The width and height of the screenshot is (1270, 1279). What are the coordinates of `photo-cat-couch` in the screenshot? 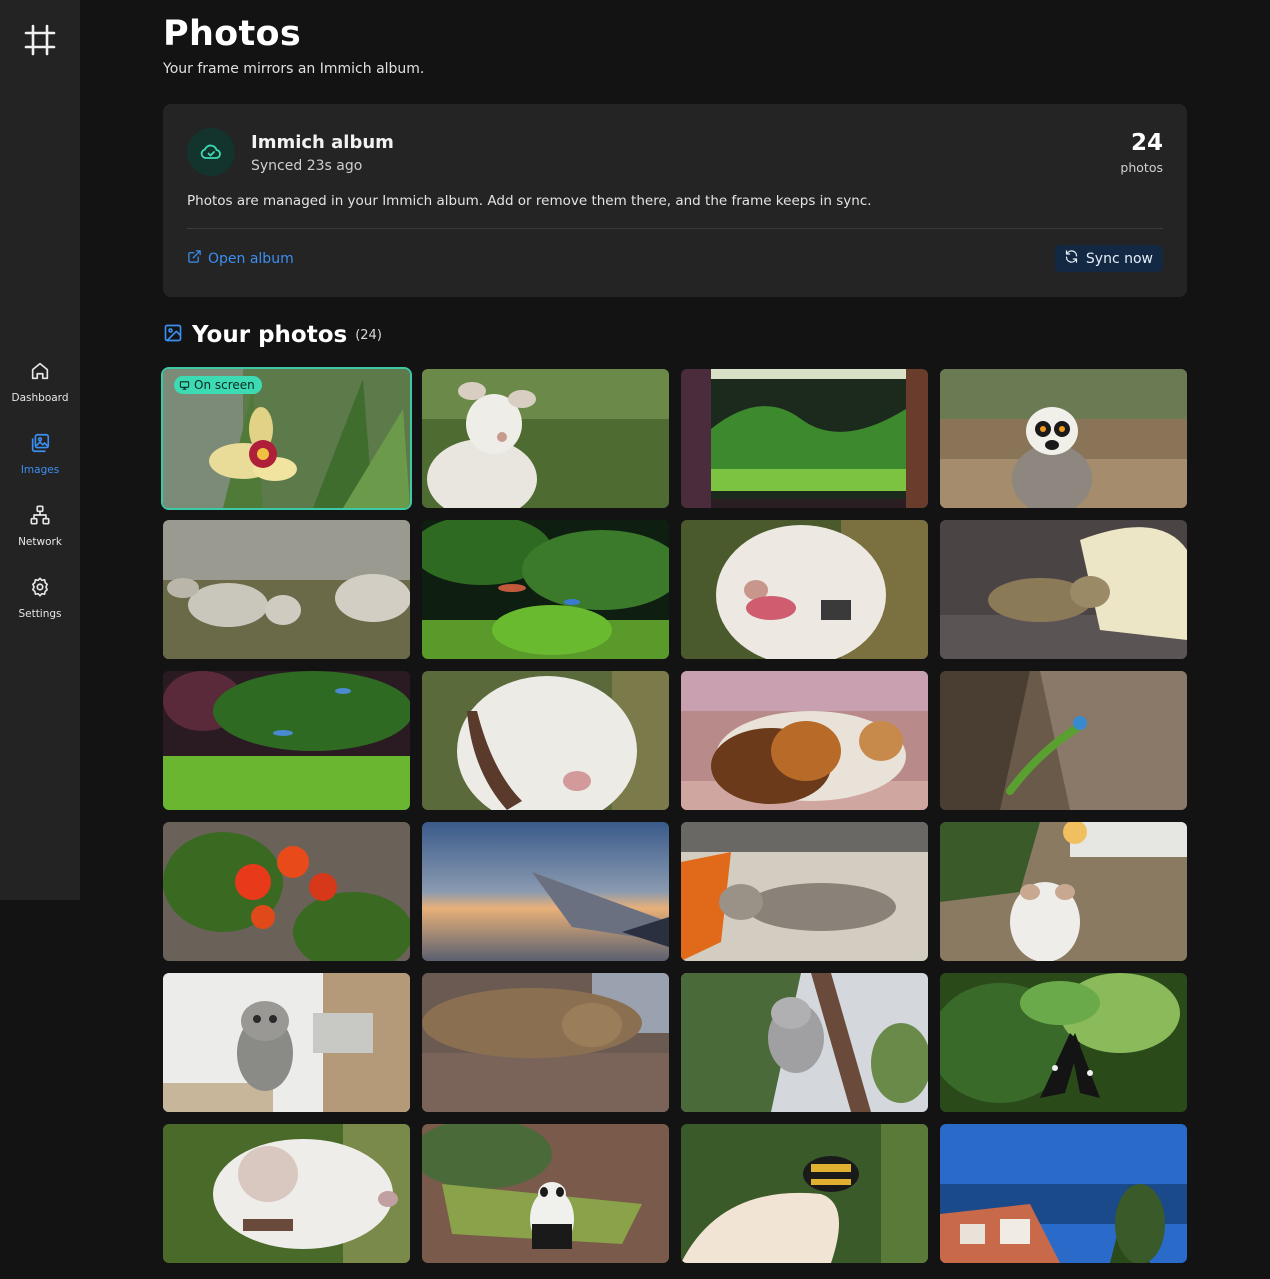 It's located at (1063, 589).